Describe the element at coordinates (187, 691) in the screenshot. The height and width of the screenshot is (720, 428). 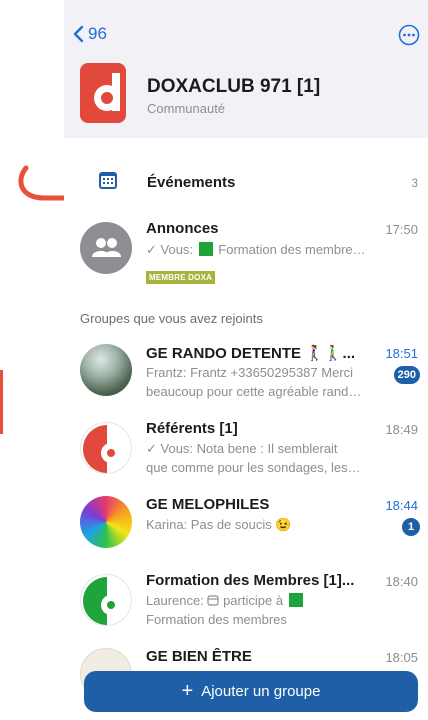
I see `plus-icon: +` at that location.